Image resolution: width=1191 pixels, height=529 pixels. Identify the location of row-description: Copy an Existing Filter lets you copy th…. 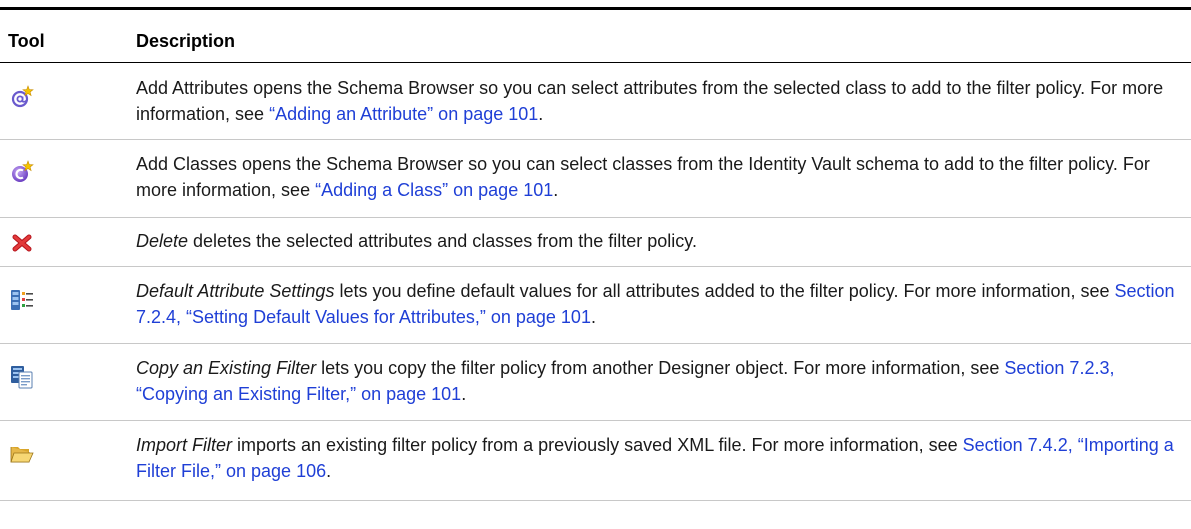
(625, 381).